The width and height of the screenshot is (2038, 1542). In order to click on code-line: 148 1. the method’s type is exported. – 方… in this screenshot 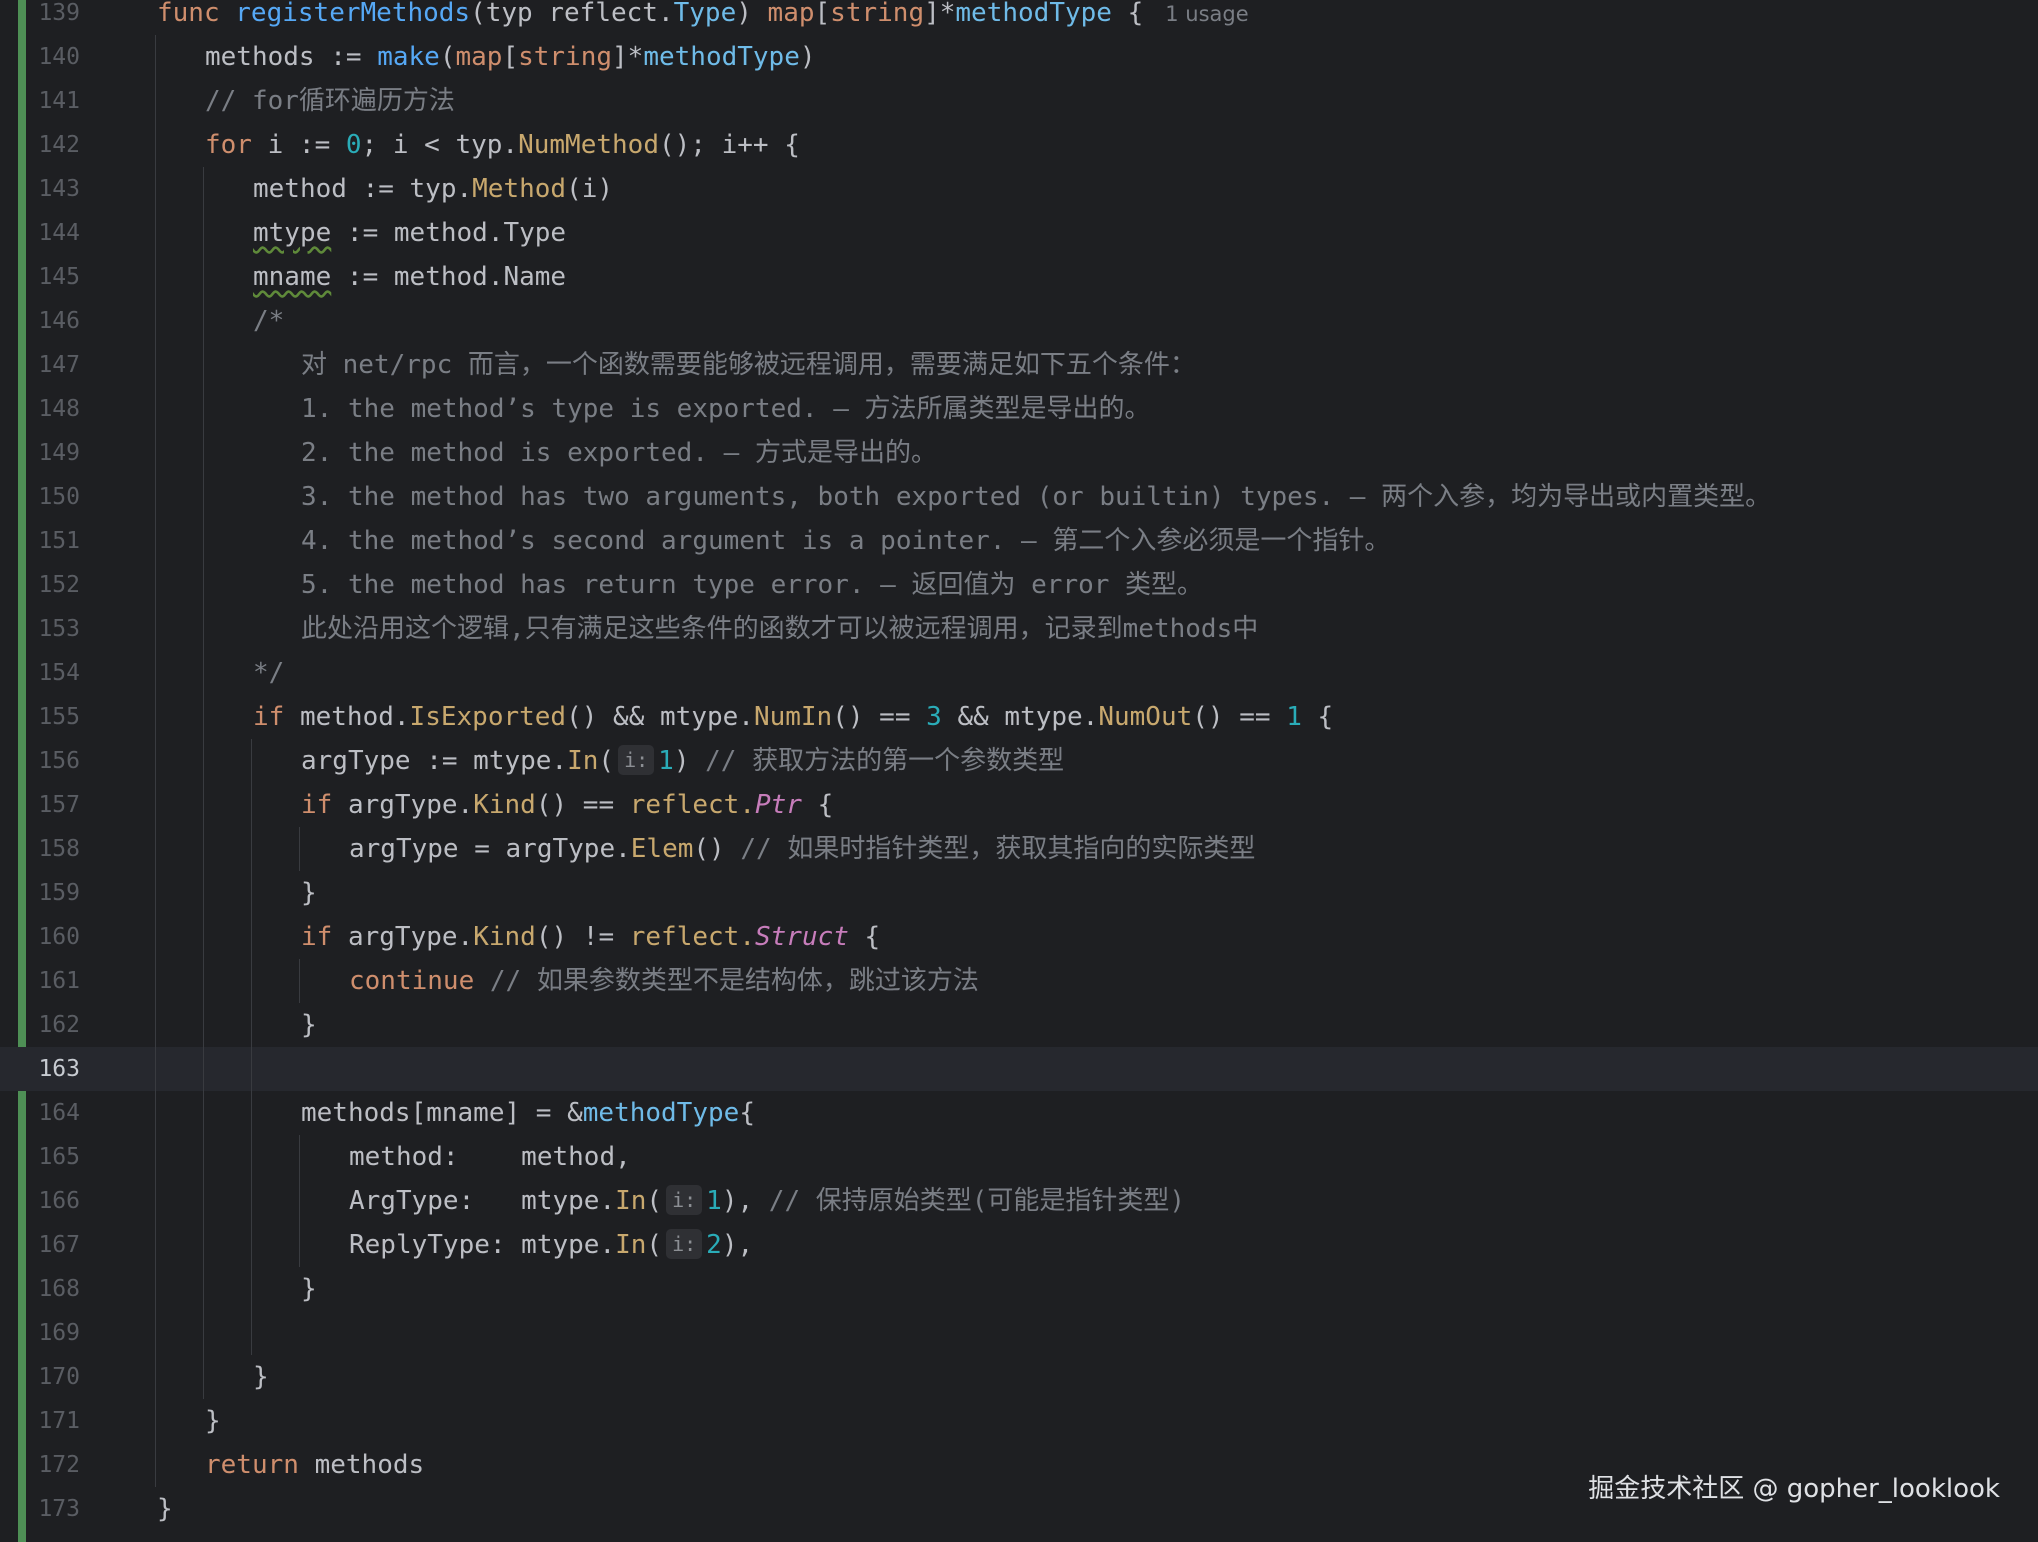, I will do `click(1019, 409)`.